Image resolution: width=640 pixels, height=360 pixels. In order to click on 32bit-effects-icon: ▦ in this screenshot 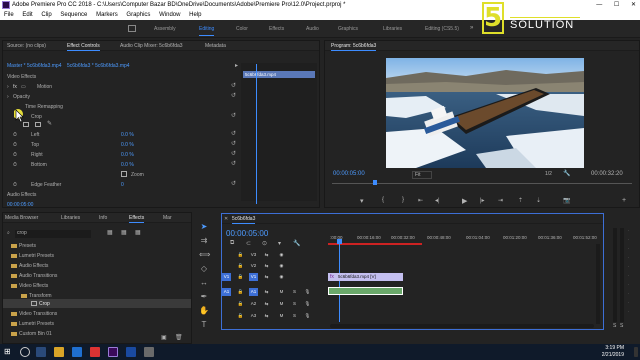, I will do `click(124, 232)`.